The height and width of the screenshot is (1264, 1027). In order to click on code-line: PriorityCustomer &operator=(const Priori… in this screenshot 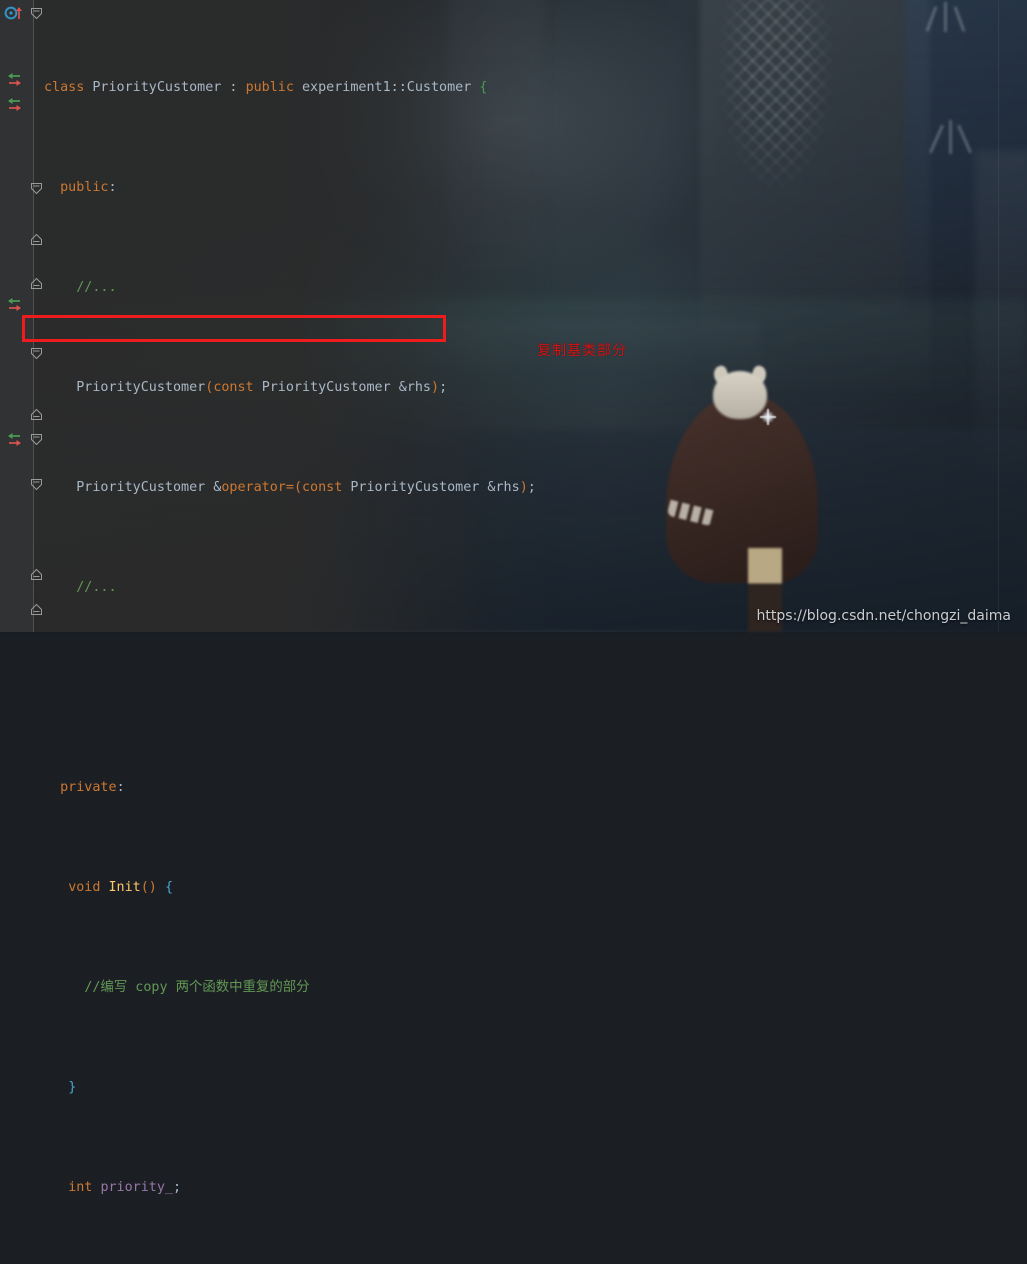, I will do `click(535, 487)`.